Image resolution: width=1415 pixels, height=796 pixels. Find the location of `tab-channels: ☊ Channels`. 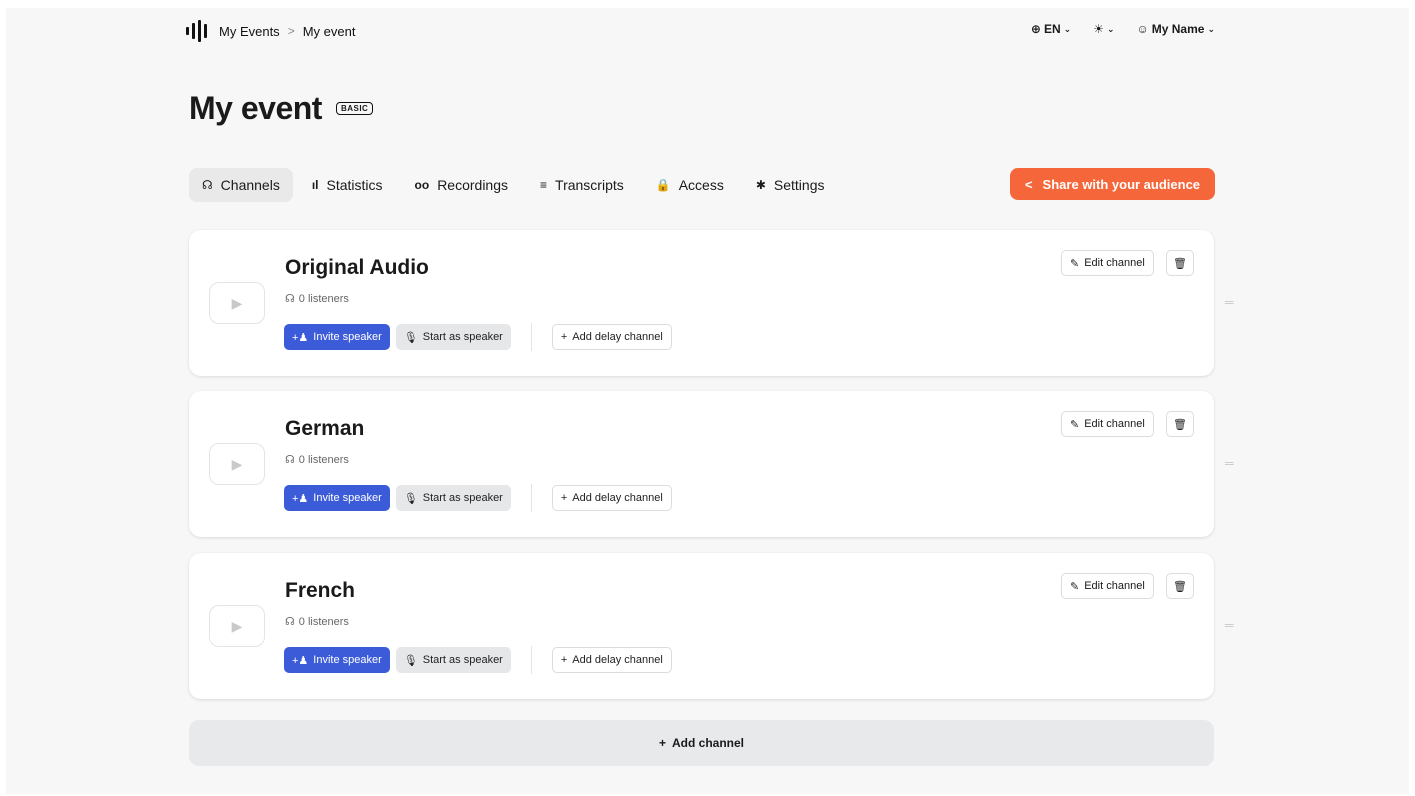

tab-channels: ☊ Channels is located at coordinates (241, 185).